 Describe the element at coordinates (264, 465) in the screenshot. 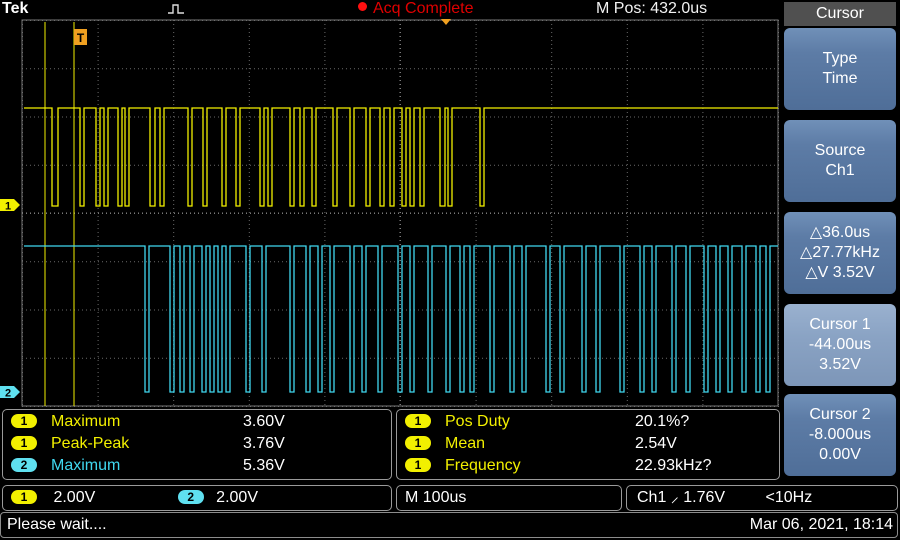

I see `measurement-value: 5.36V` at that location.